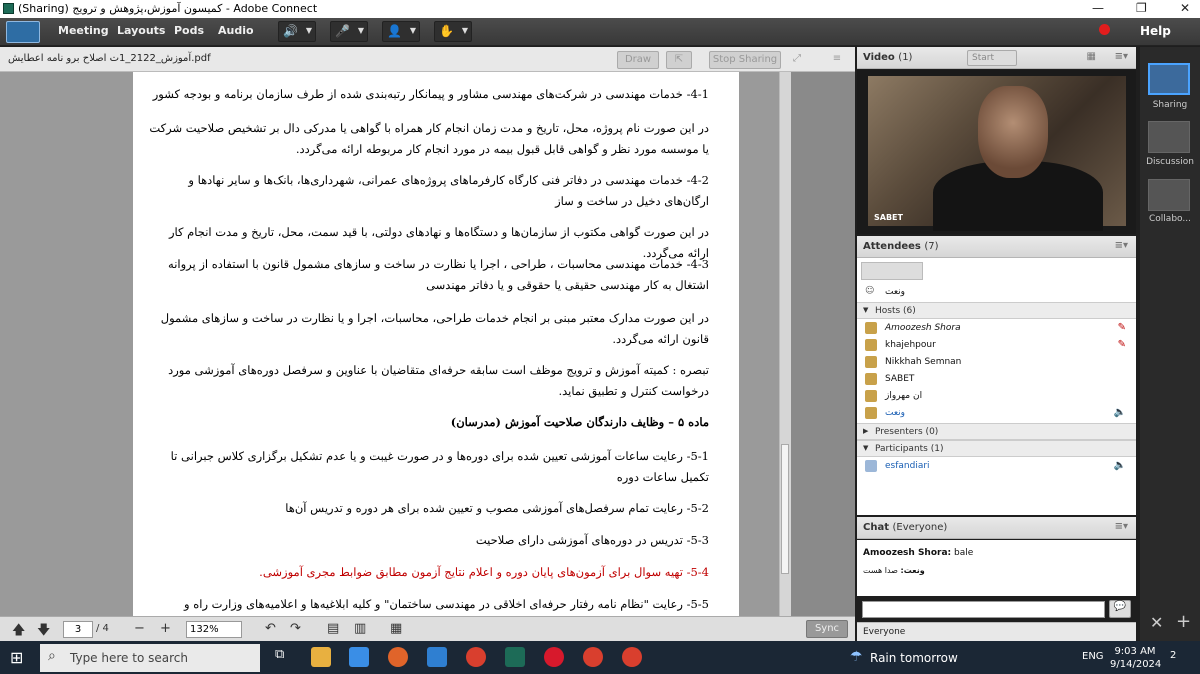 This screenshot has height=674, width=1200. Describe the element at coordinates (996, 379) in the screenshot. I see `attendee-row: SABET` at that location.